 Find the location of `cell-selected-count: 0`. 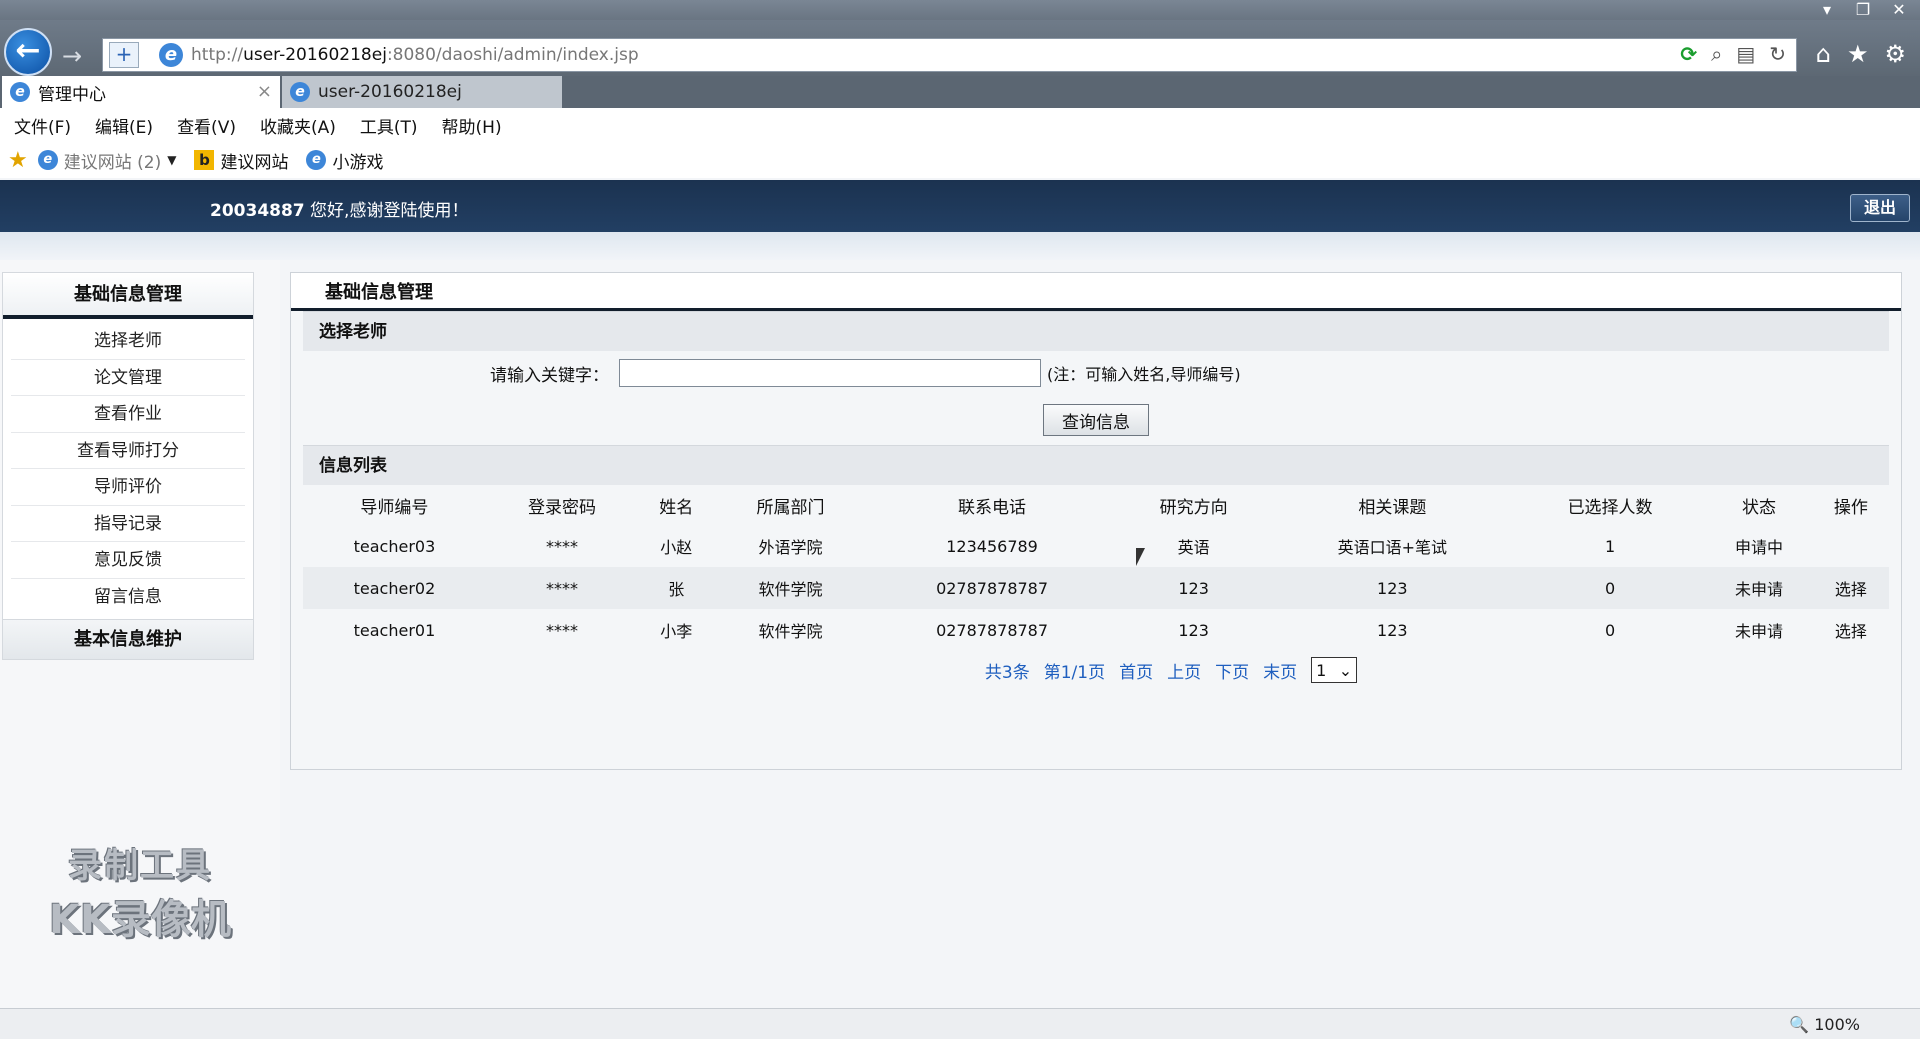

cell-selected-count: 0 is located at coordinates (1610, 588).